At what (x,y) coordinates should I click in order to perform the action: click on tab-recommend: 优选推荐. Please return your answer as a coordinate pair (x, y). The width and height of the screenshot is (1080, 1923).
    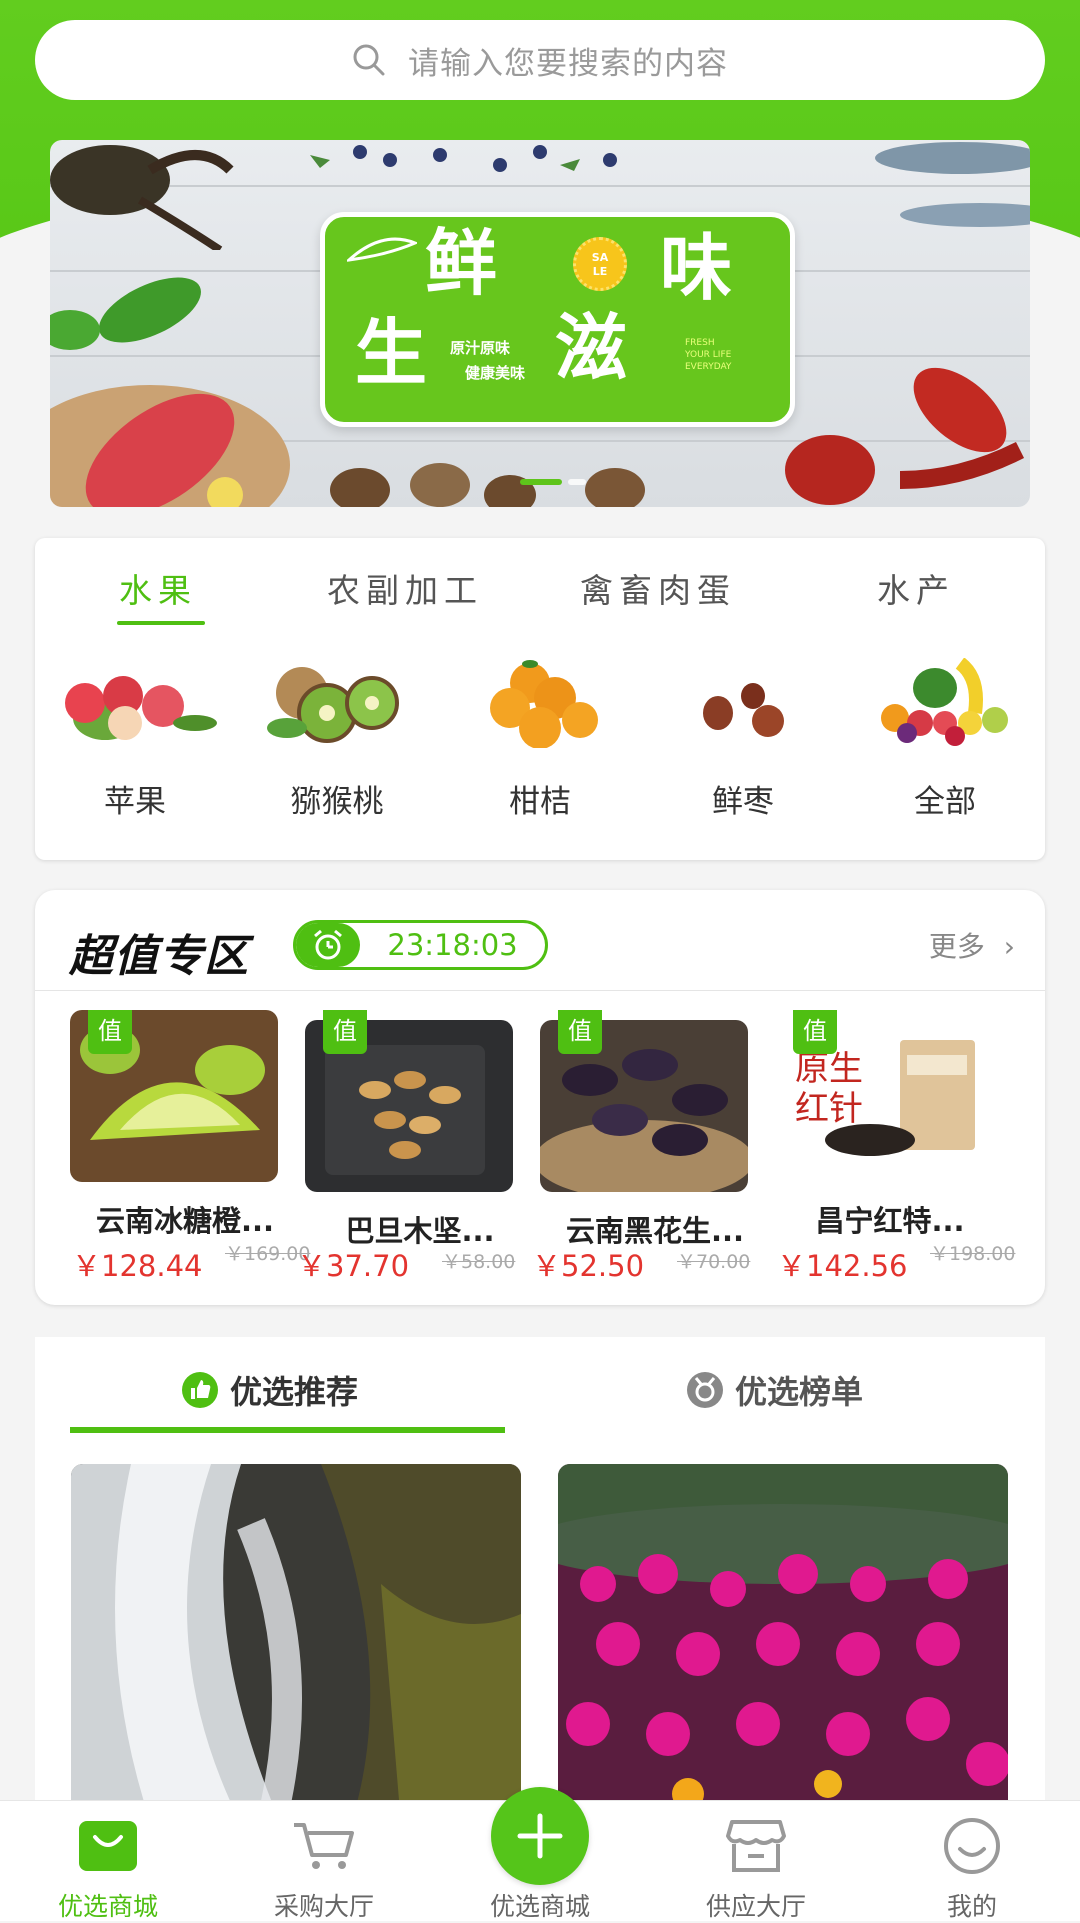
    Looking at the image, I should click on (270, 1390).